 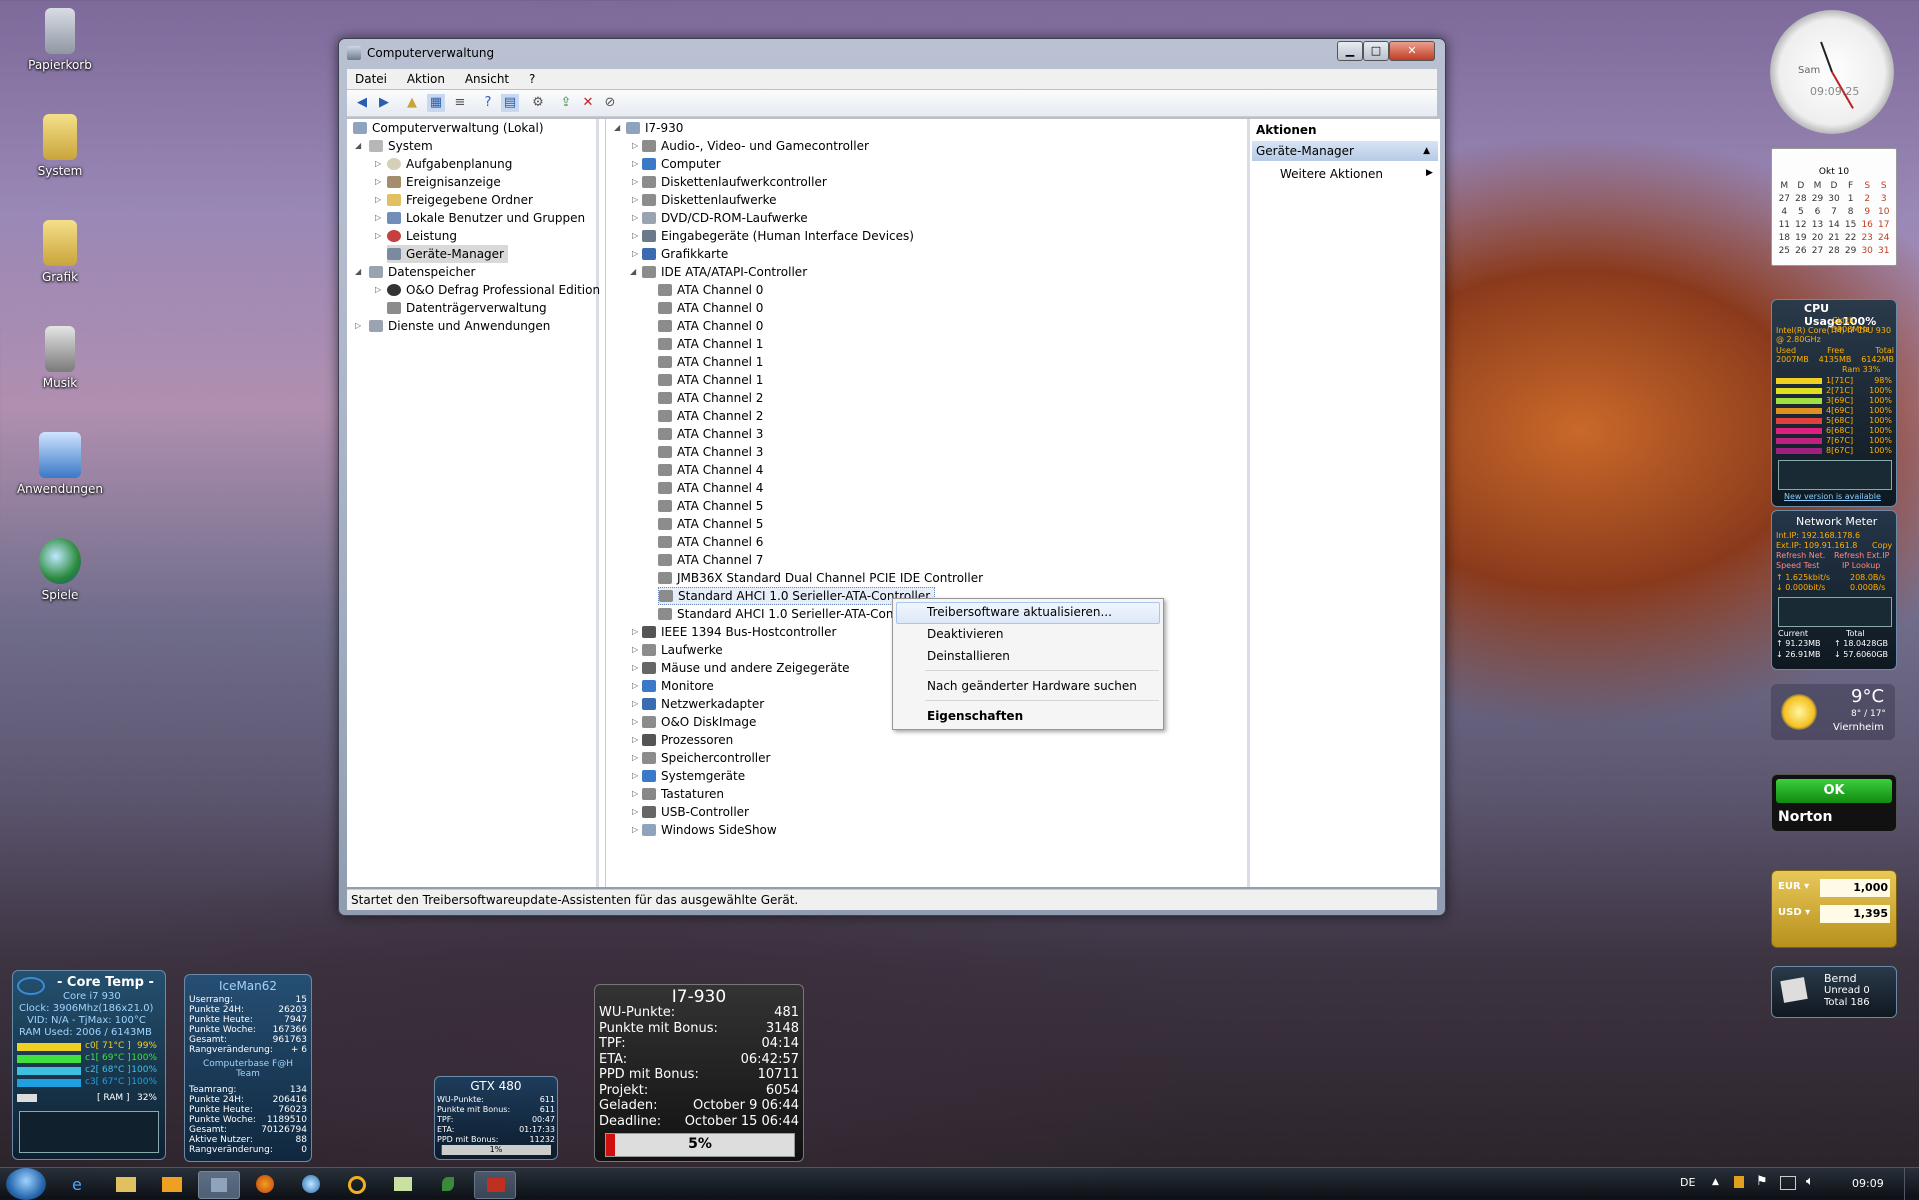 What do you see at coordinates (965, 634) in the screenshot?
I see `menu-disable: Deaktivieren` at bounding box center [965, 634].